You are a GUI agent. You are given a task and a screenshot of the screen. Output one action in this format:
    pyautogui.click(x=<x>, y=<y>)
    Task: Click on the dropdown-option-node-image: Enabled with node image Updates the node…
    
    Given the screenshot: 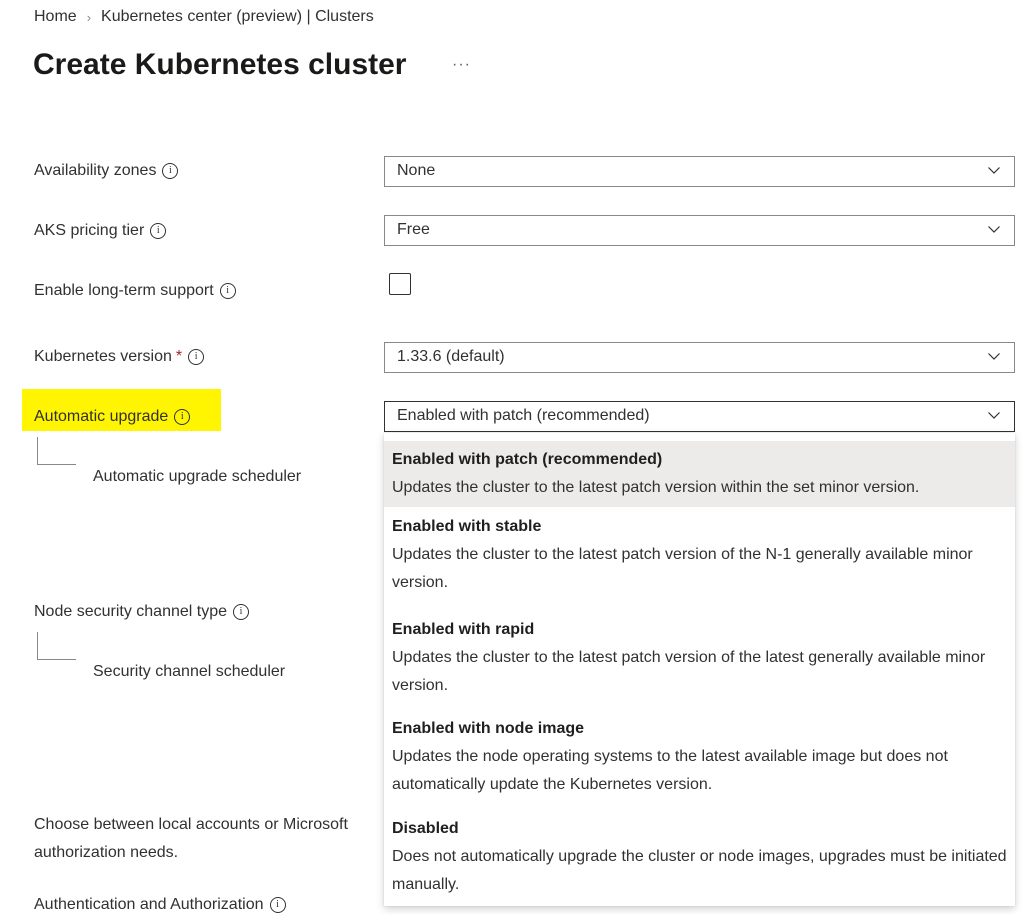 What is the action you would take?
    pyautogui.click(x=699, y=757)
    